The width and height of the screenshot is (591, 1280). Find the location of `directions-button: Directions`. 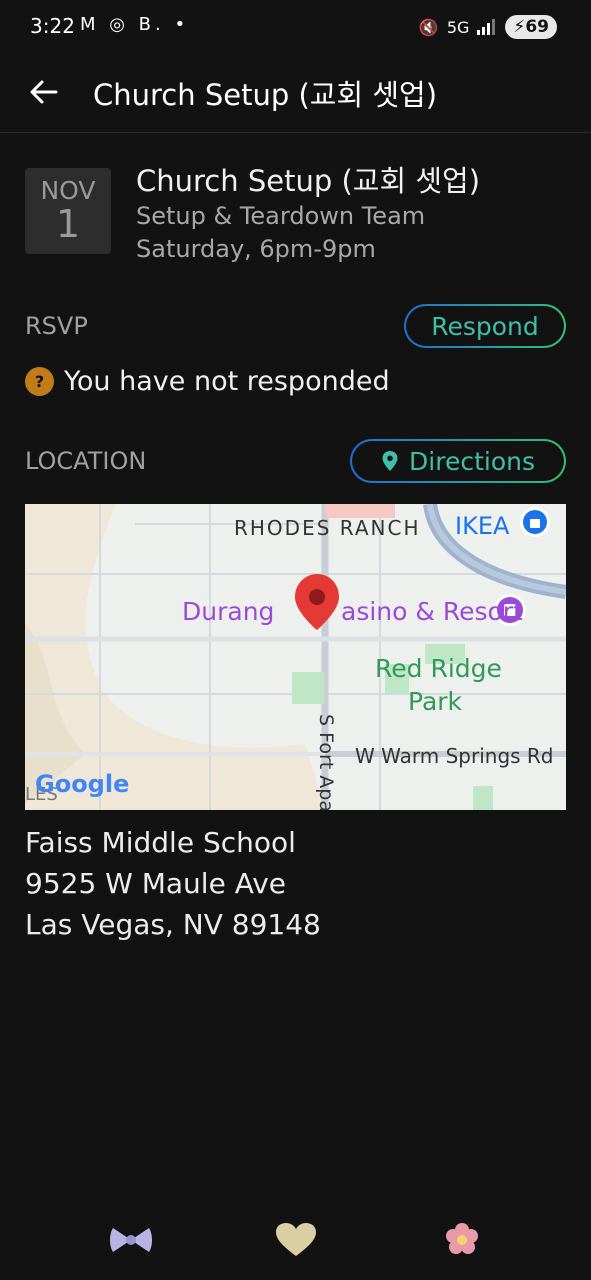

directions-button: Directions is located at coordinates (458, 461).